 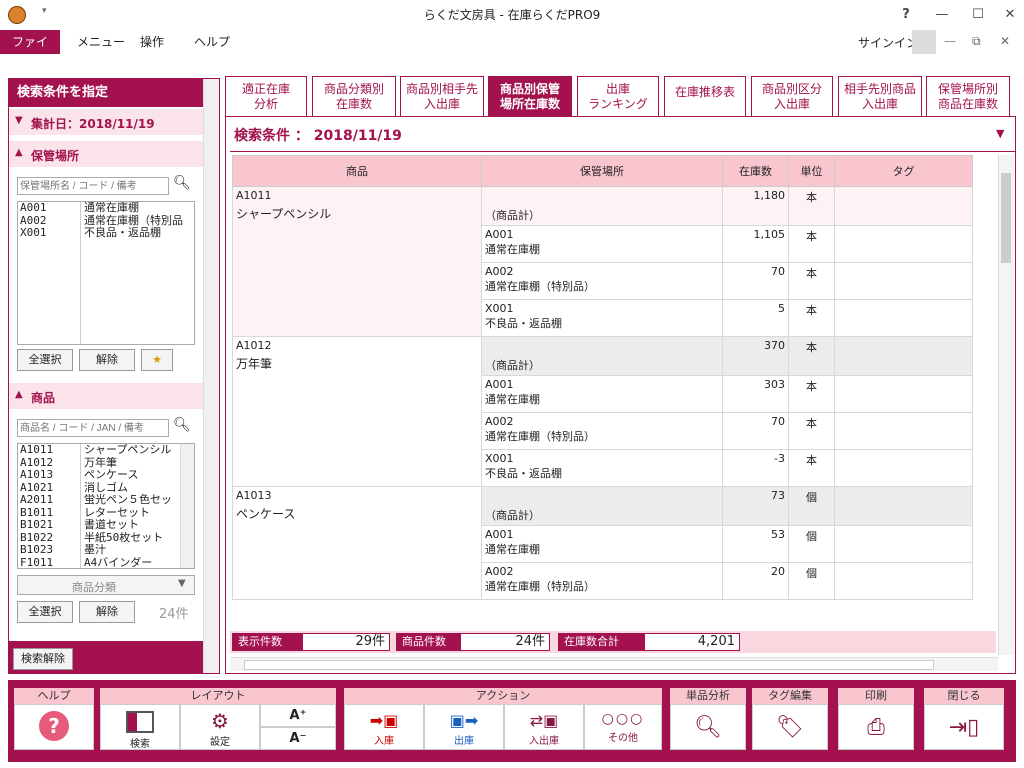 I want to click on list-item: X001 不良品・返品棚, so click(x=106, y=233).